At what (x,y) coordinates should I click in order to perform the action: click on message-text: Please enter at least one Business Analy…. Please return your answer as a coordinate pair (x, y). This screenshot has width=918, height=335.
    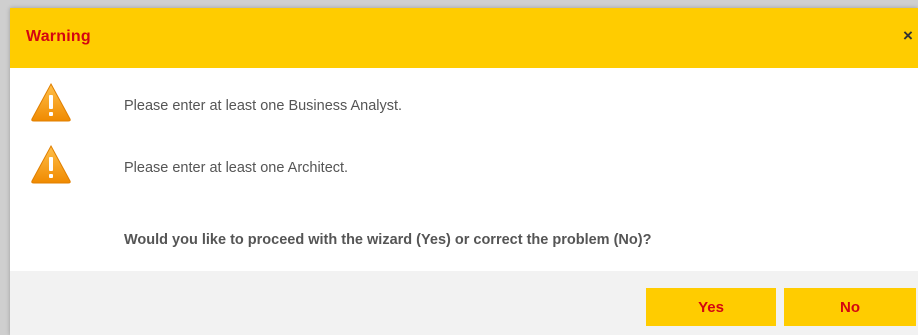
    Looking at the image, I should click on (263, 106).